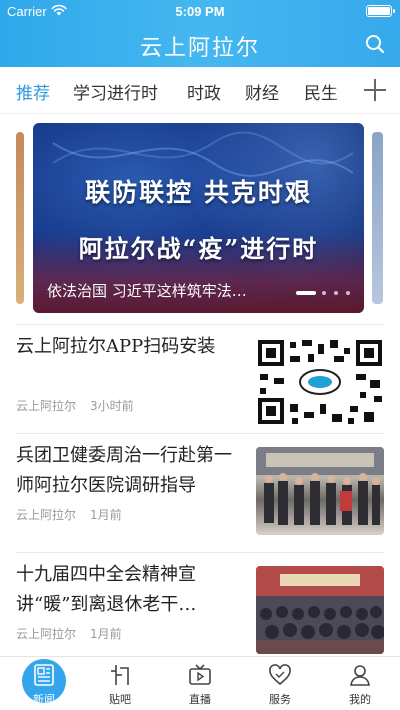 This screenshot has width=400, height=710. I want to click on meeting-photo-image, so click(320, 610).